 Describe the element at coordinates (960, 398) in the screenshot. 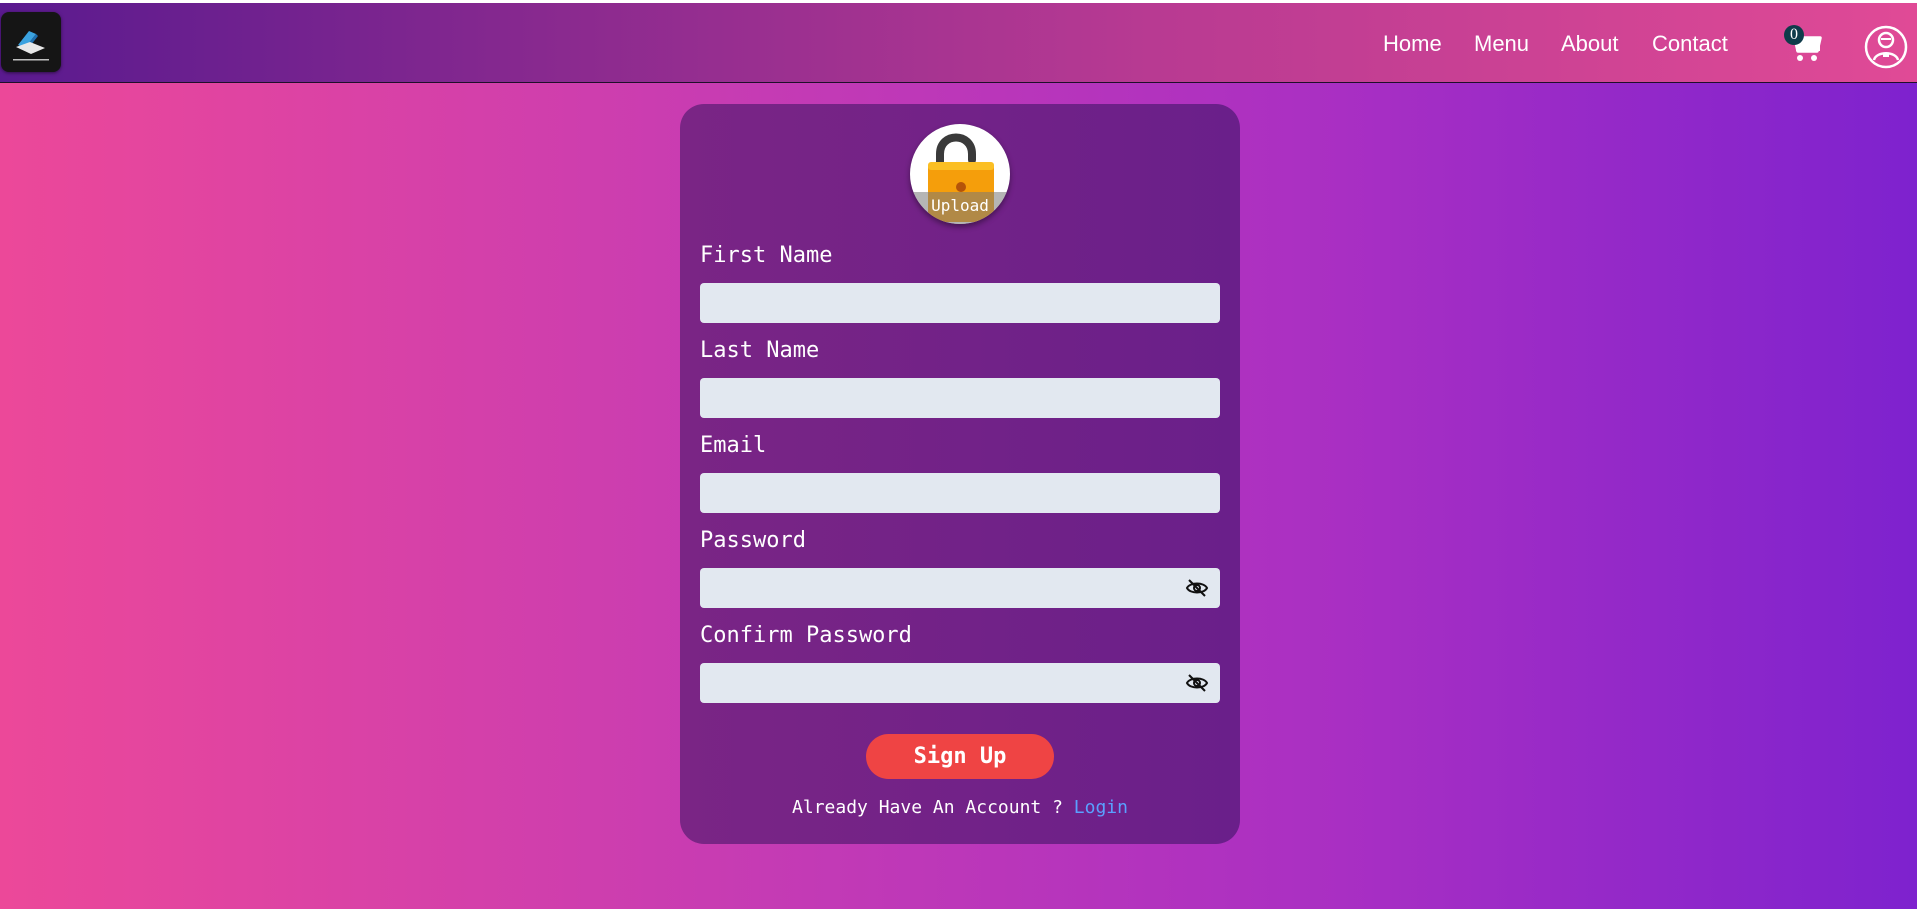

I see `last-name-input` at that location.